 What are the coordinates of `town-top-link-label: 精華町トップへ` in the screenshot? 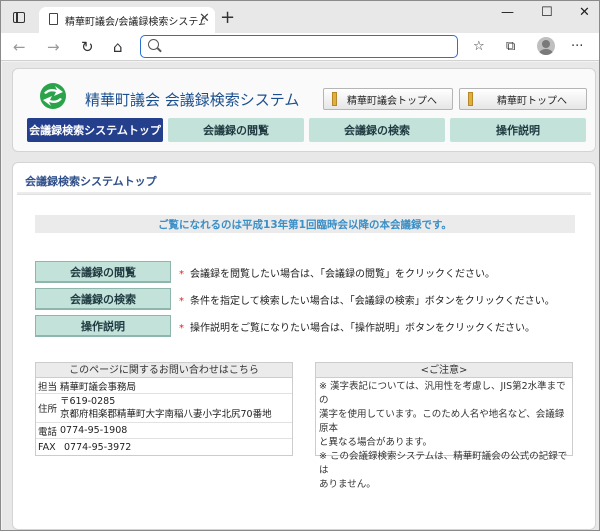 It's located at (532, 101).